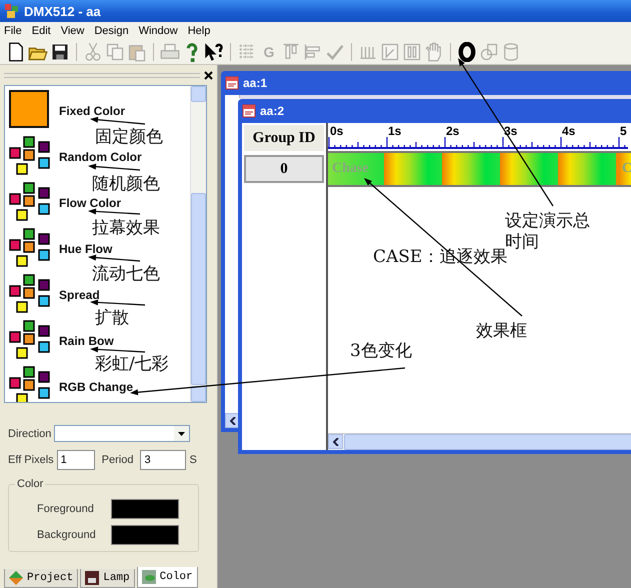 The image size is (631, 588). What do you see at coordinates (86, 341) in the screenshot?
I see `effect-item: Rain Bow` at bounding box center [86, 341].